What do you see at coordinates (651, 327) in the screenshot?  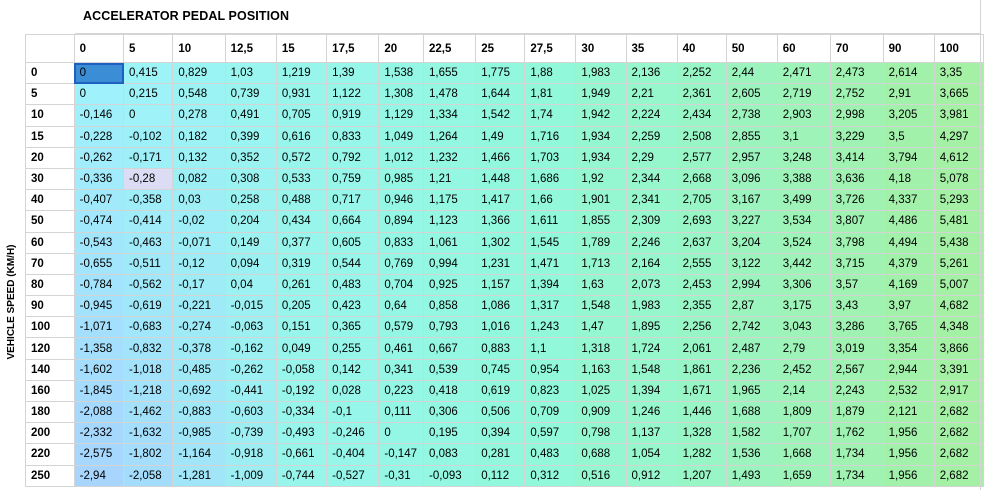 I see `table-cell: 1,895` at bounding box center [651, 327].